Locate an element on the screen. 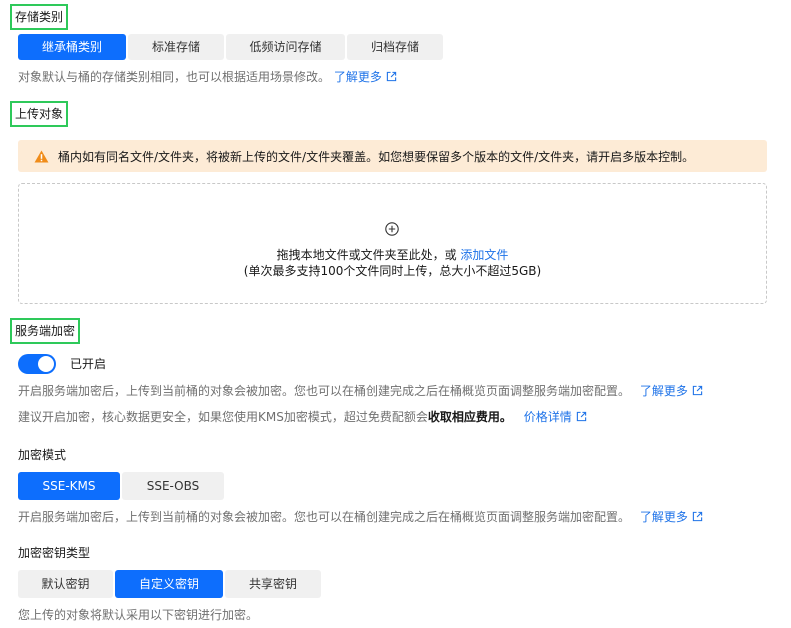  storage-option-standard: 标准存储 is located at coordinates (176, 47).